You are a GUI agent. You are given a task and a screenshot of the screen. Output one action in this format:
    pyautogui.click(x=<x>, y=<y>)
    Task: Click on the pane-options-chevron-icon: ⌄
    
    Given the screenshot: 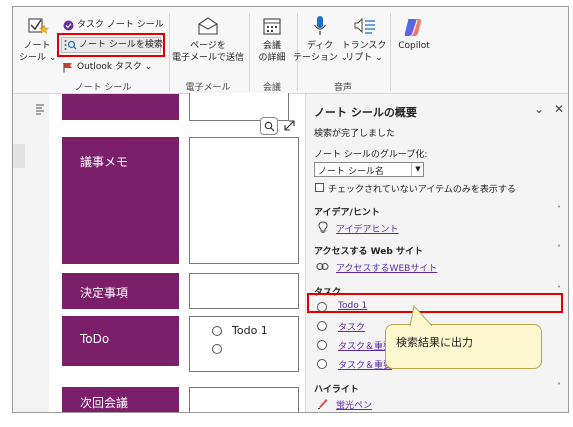 What is the action you would take?
    pyautogui.click(x=539, y=109)
    